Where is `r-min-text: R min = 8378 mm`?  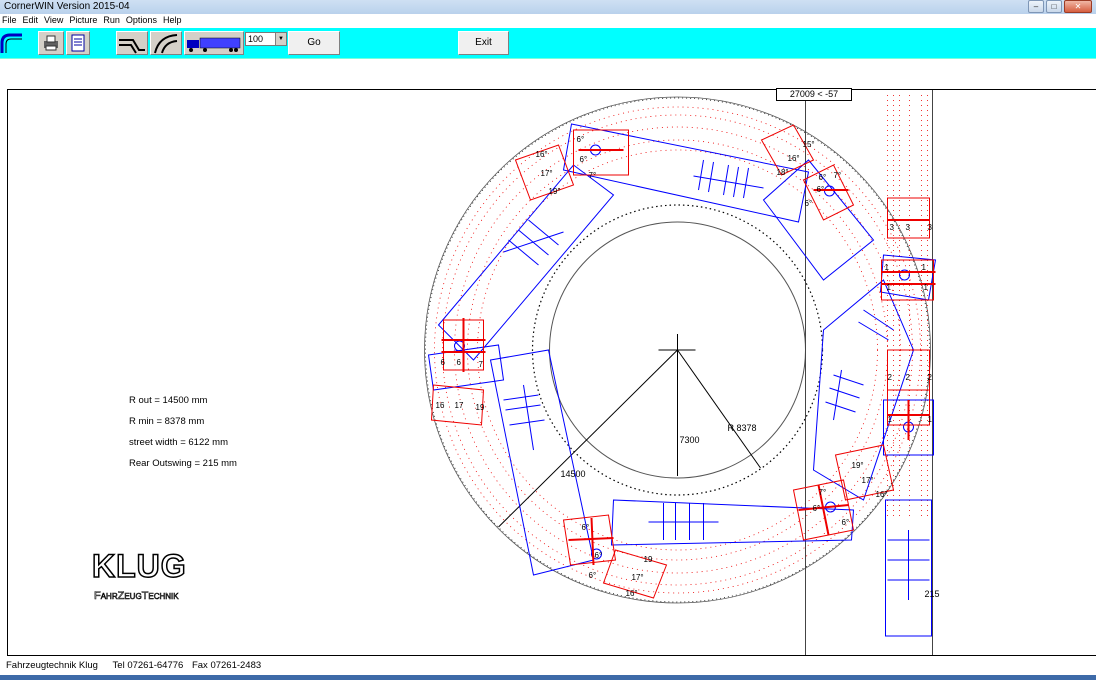 r-min-text: R min = 8378 mm is located at coordinates (167, 421).